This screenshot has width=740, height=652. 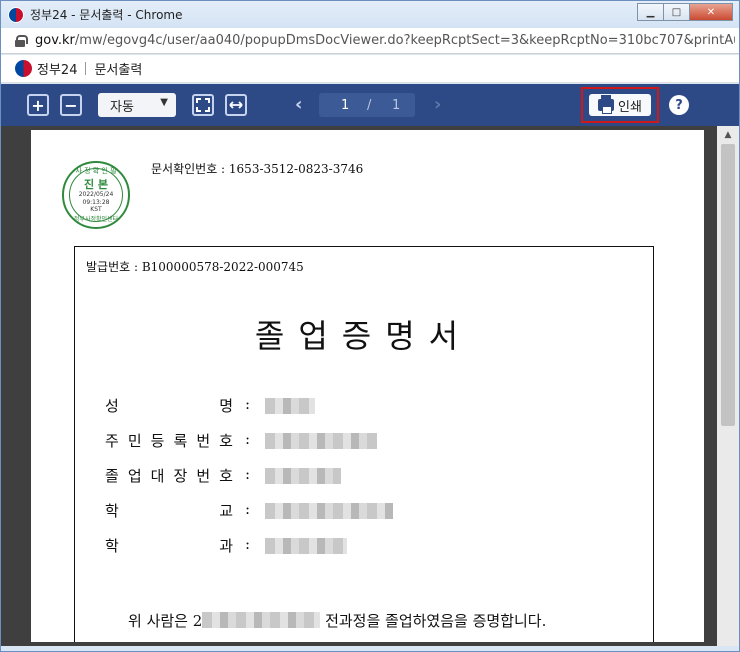 I want to click on fit-page-icon, so click(x=203, y=105).